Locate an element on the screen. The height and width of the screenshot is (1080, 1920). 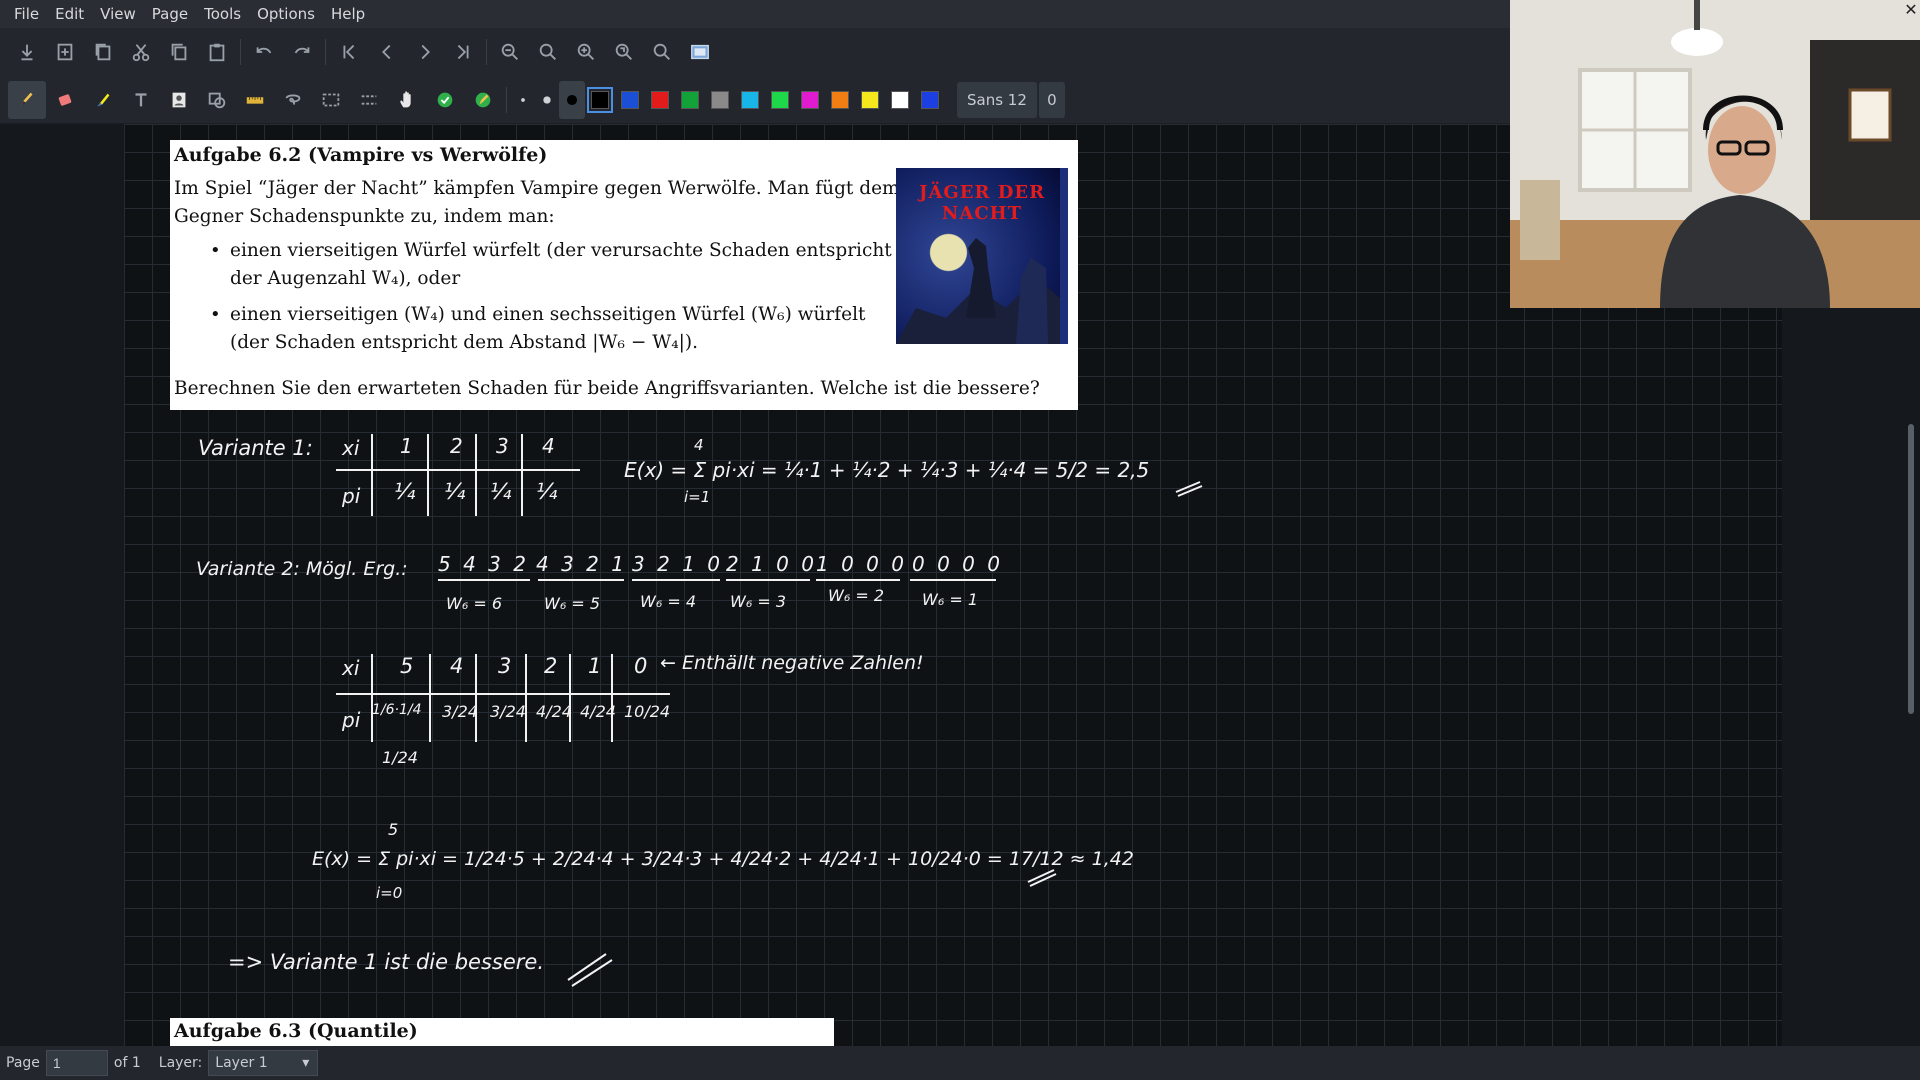
next-page-icon is located at coordinates (425, 52).